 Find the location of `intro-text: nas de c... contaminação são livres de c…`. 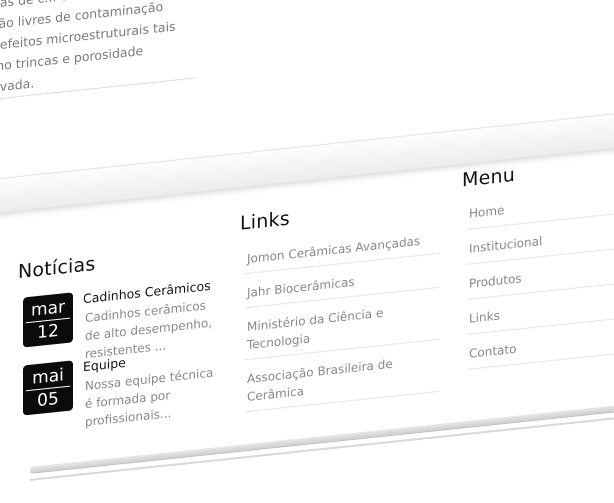

intro-text: nas de c... contaminação são livres de c… is located at coordinates (101, 49).